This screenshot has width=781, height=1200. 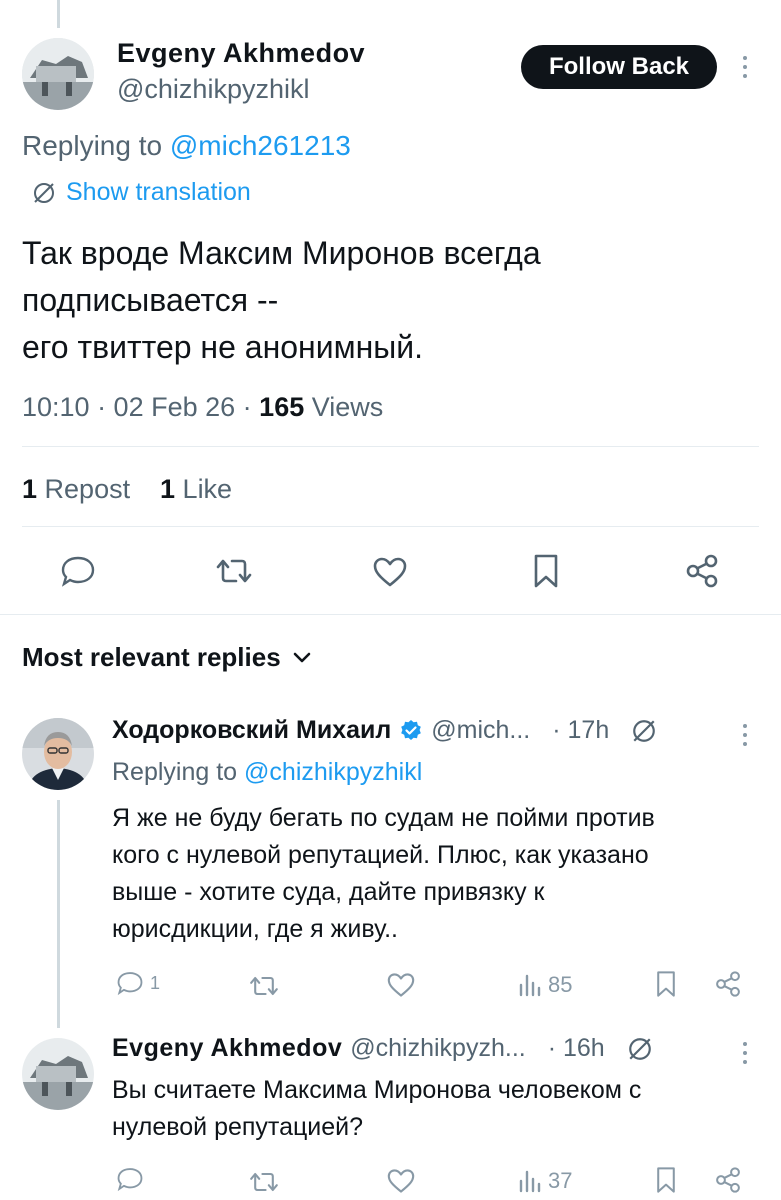 I want to click on reply-header: Ходорковский Михаил @mich... · 17h, so click(x=384, y=730).